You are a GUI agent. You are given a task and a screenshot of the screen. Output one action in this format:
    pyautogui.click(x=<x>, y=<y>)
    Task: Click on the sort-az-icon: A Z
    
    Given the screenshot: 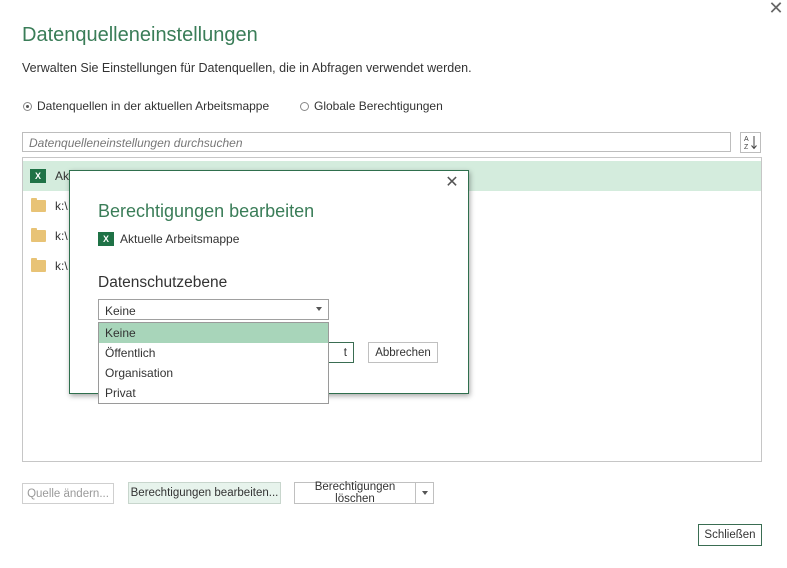 What is the action you would take?
    pyautogui.click(x=750, y=142)
    